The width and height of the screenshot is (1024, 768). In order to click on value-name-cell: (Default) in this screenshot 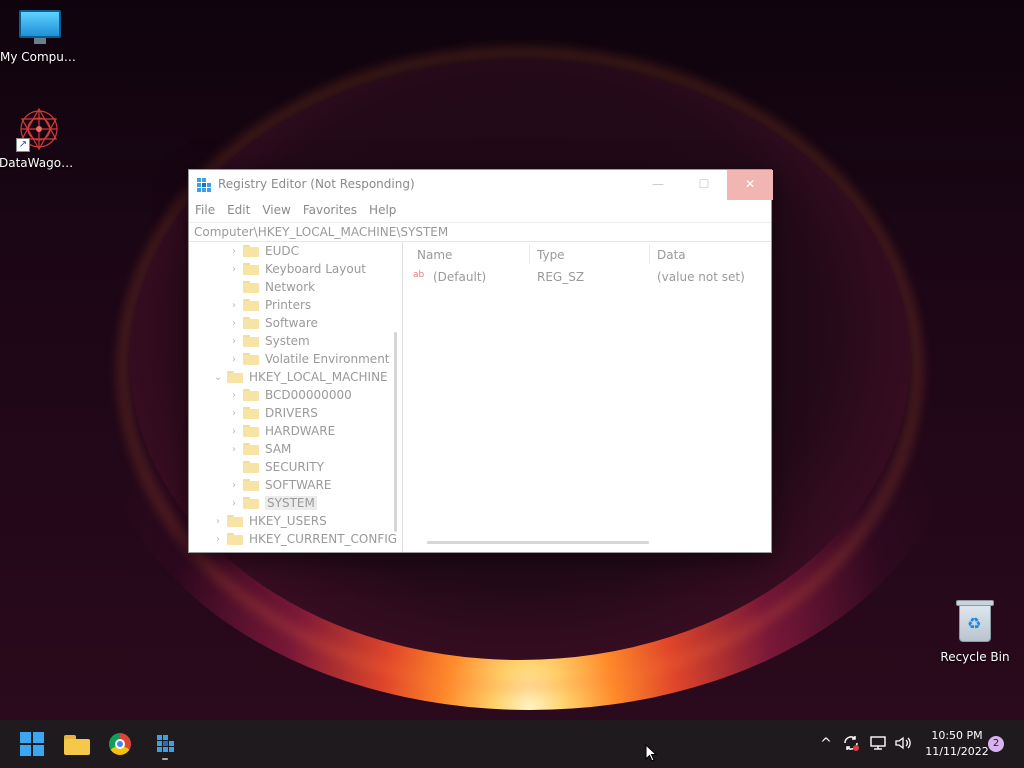, I will do `click(459, 277)`.